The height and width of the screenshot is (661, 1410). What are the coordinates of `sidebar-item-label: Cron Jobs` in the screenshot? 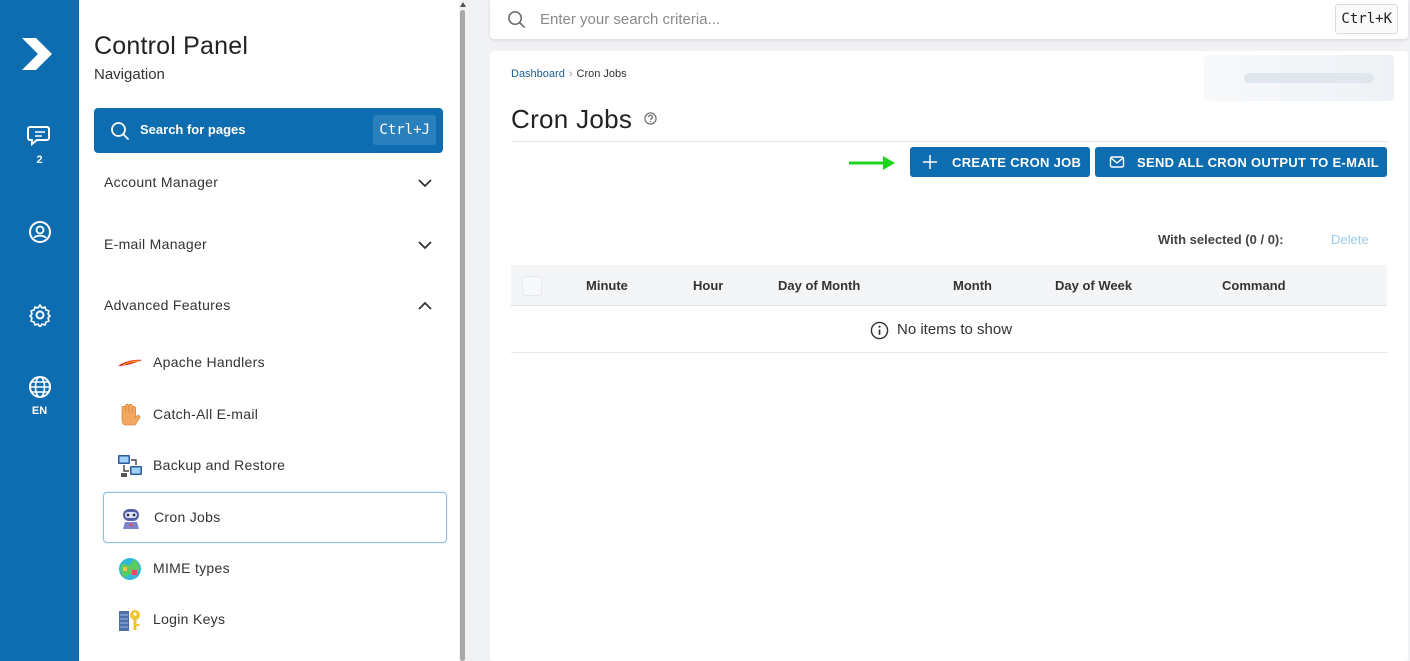 It's located at (187, 517).